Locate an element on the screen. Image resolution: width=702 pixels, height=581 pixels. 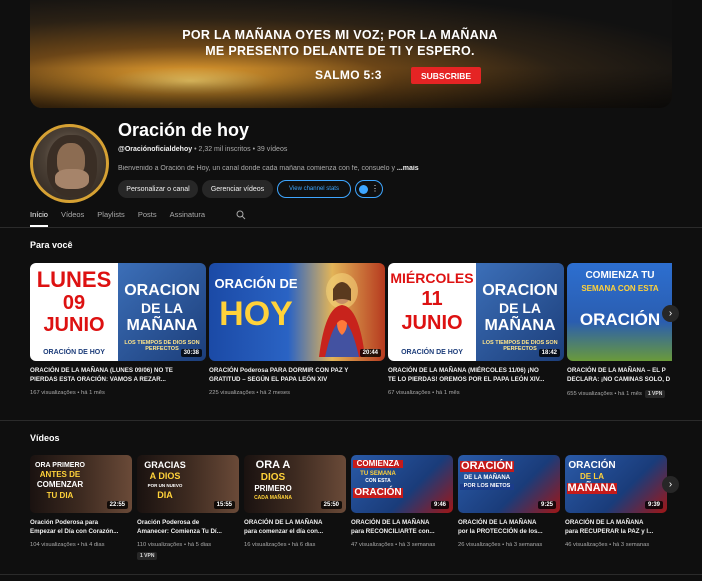
thumb-caption2: TU SEMANA is located at coordinates (378, 474).